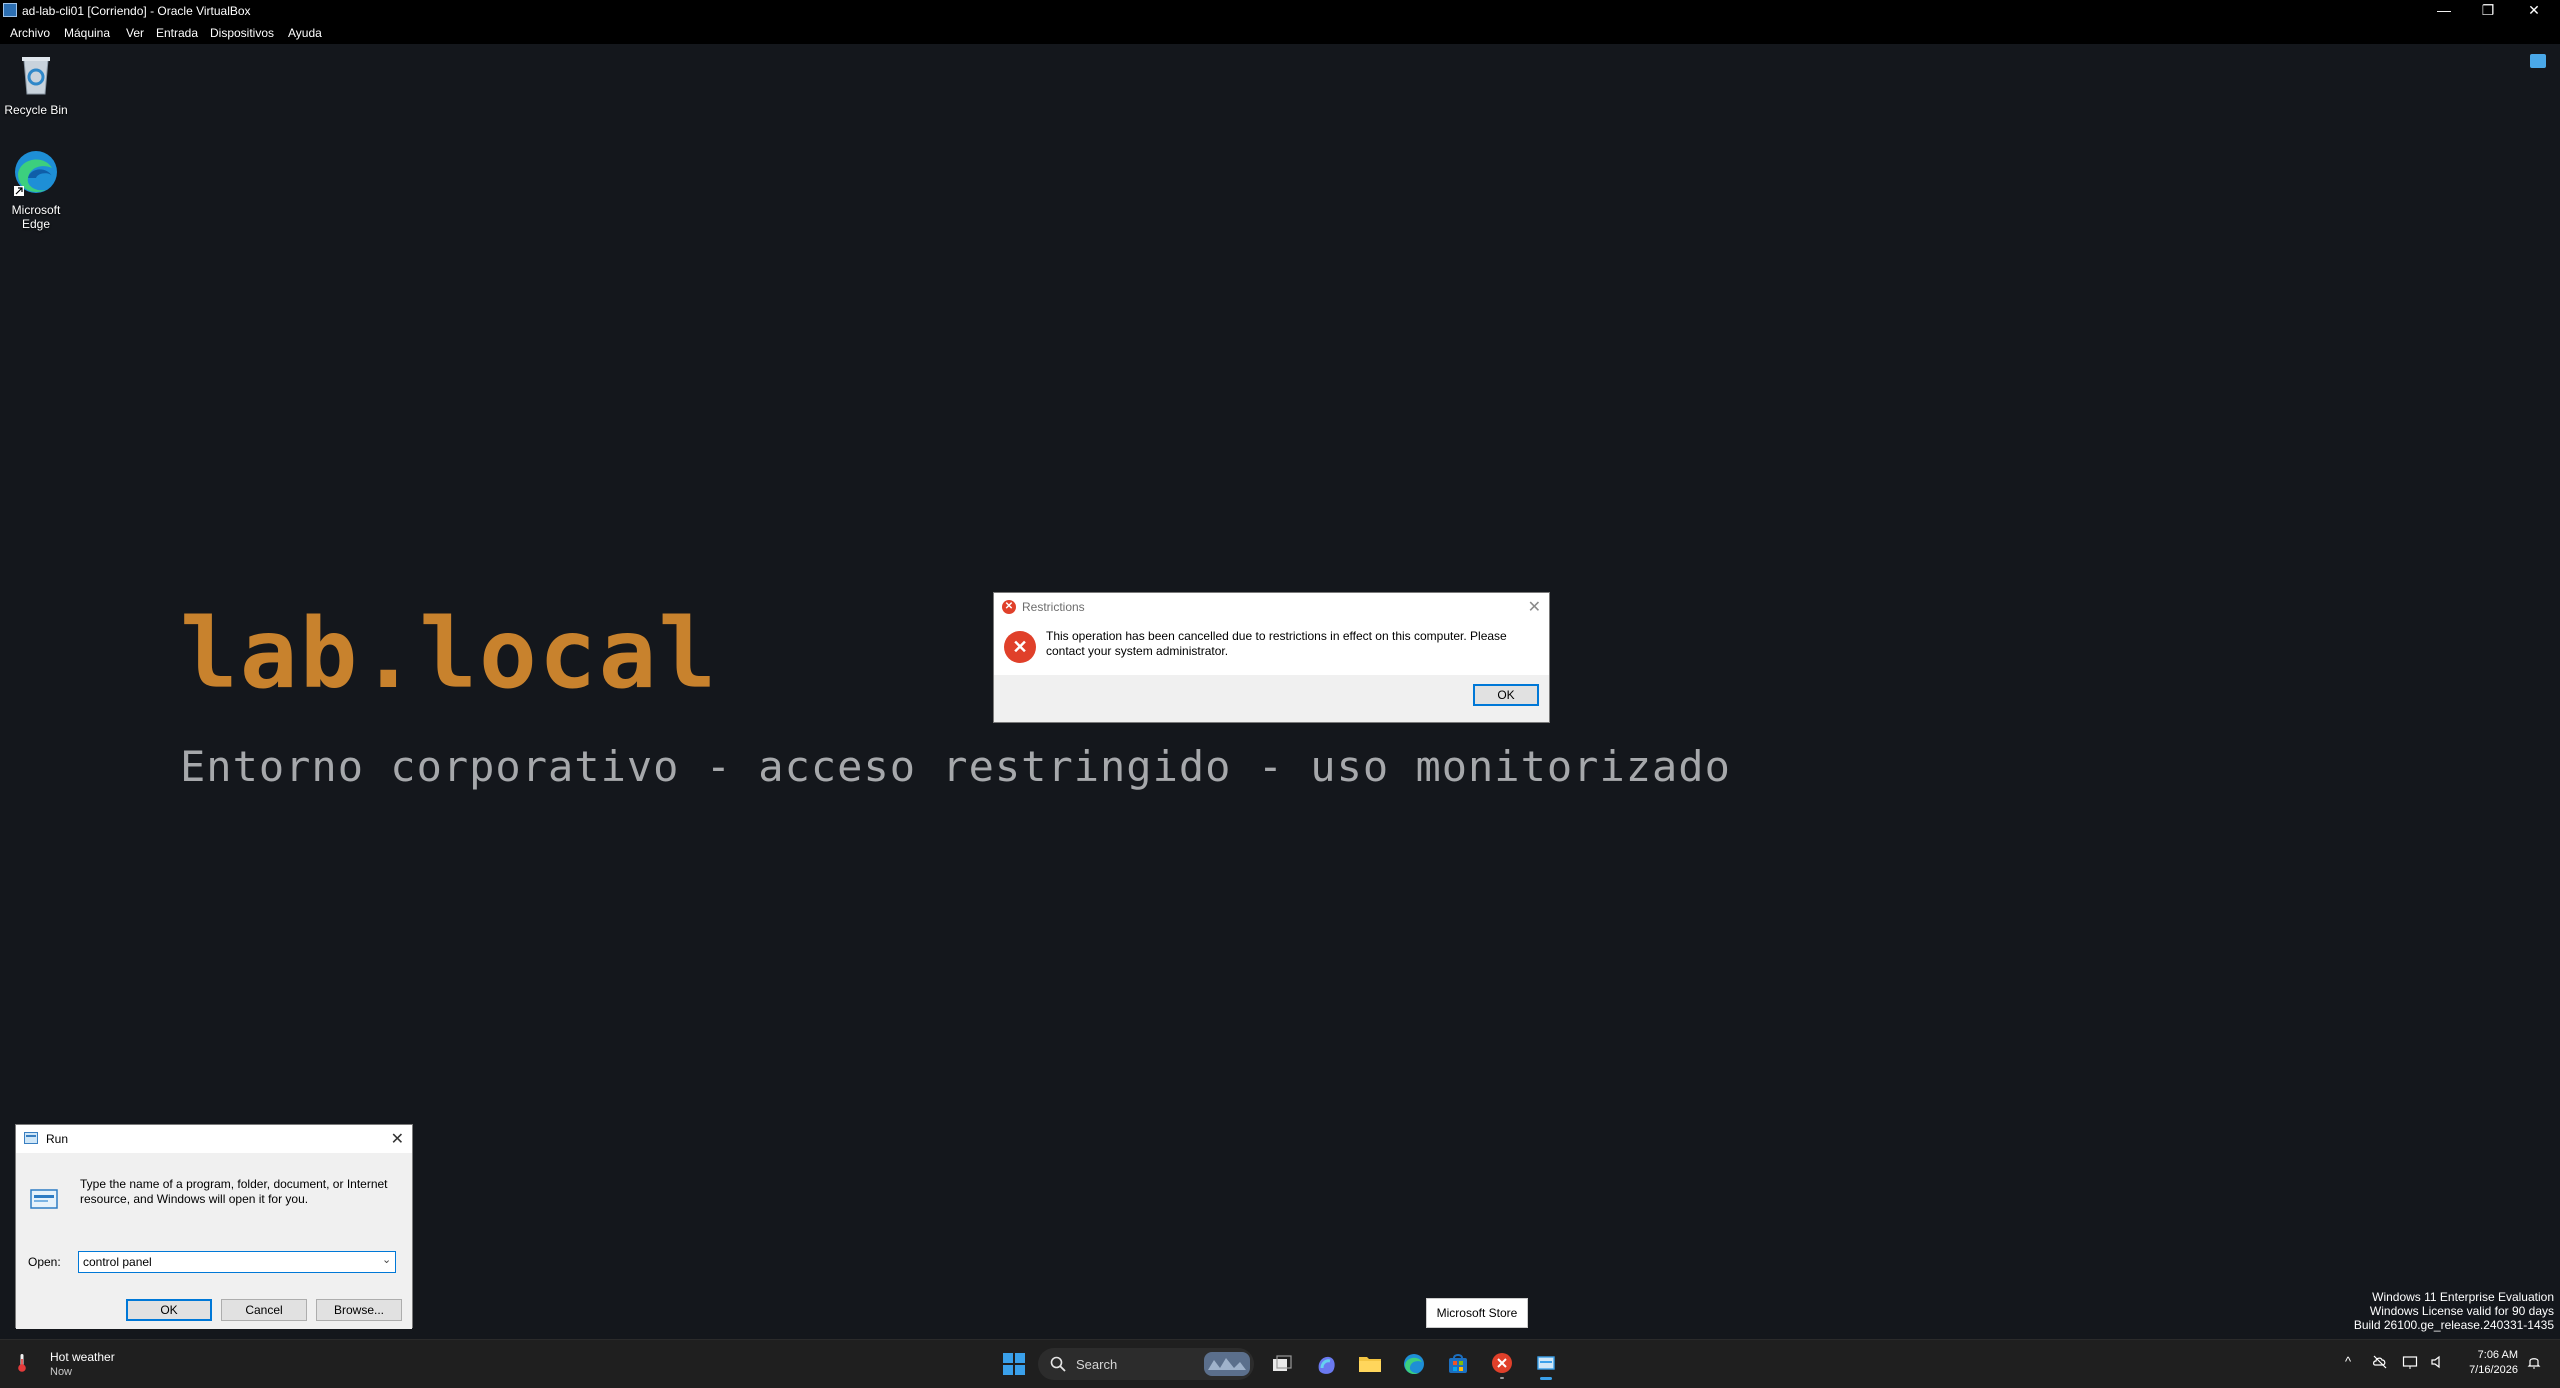  I want to click on notification-center-icon, so click(2534, 1364).